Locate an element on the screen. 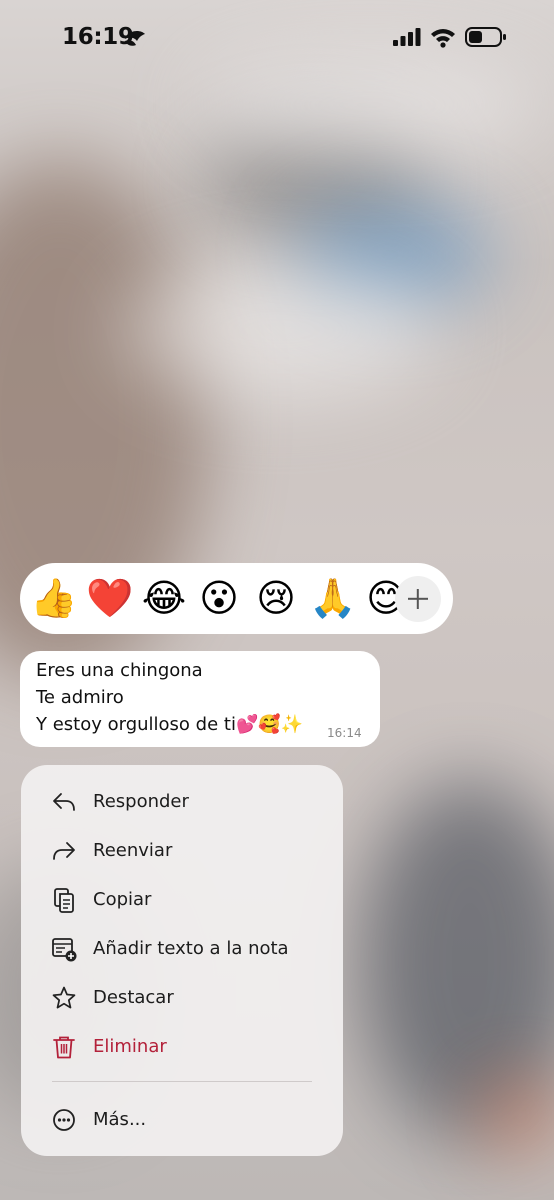 The height and width of the screenshot is (1200, 554). menu-item-add-to-note: Añadir texto a la nota is located at coordinates (182, 948).